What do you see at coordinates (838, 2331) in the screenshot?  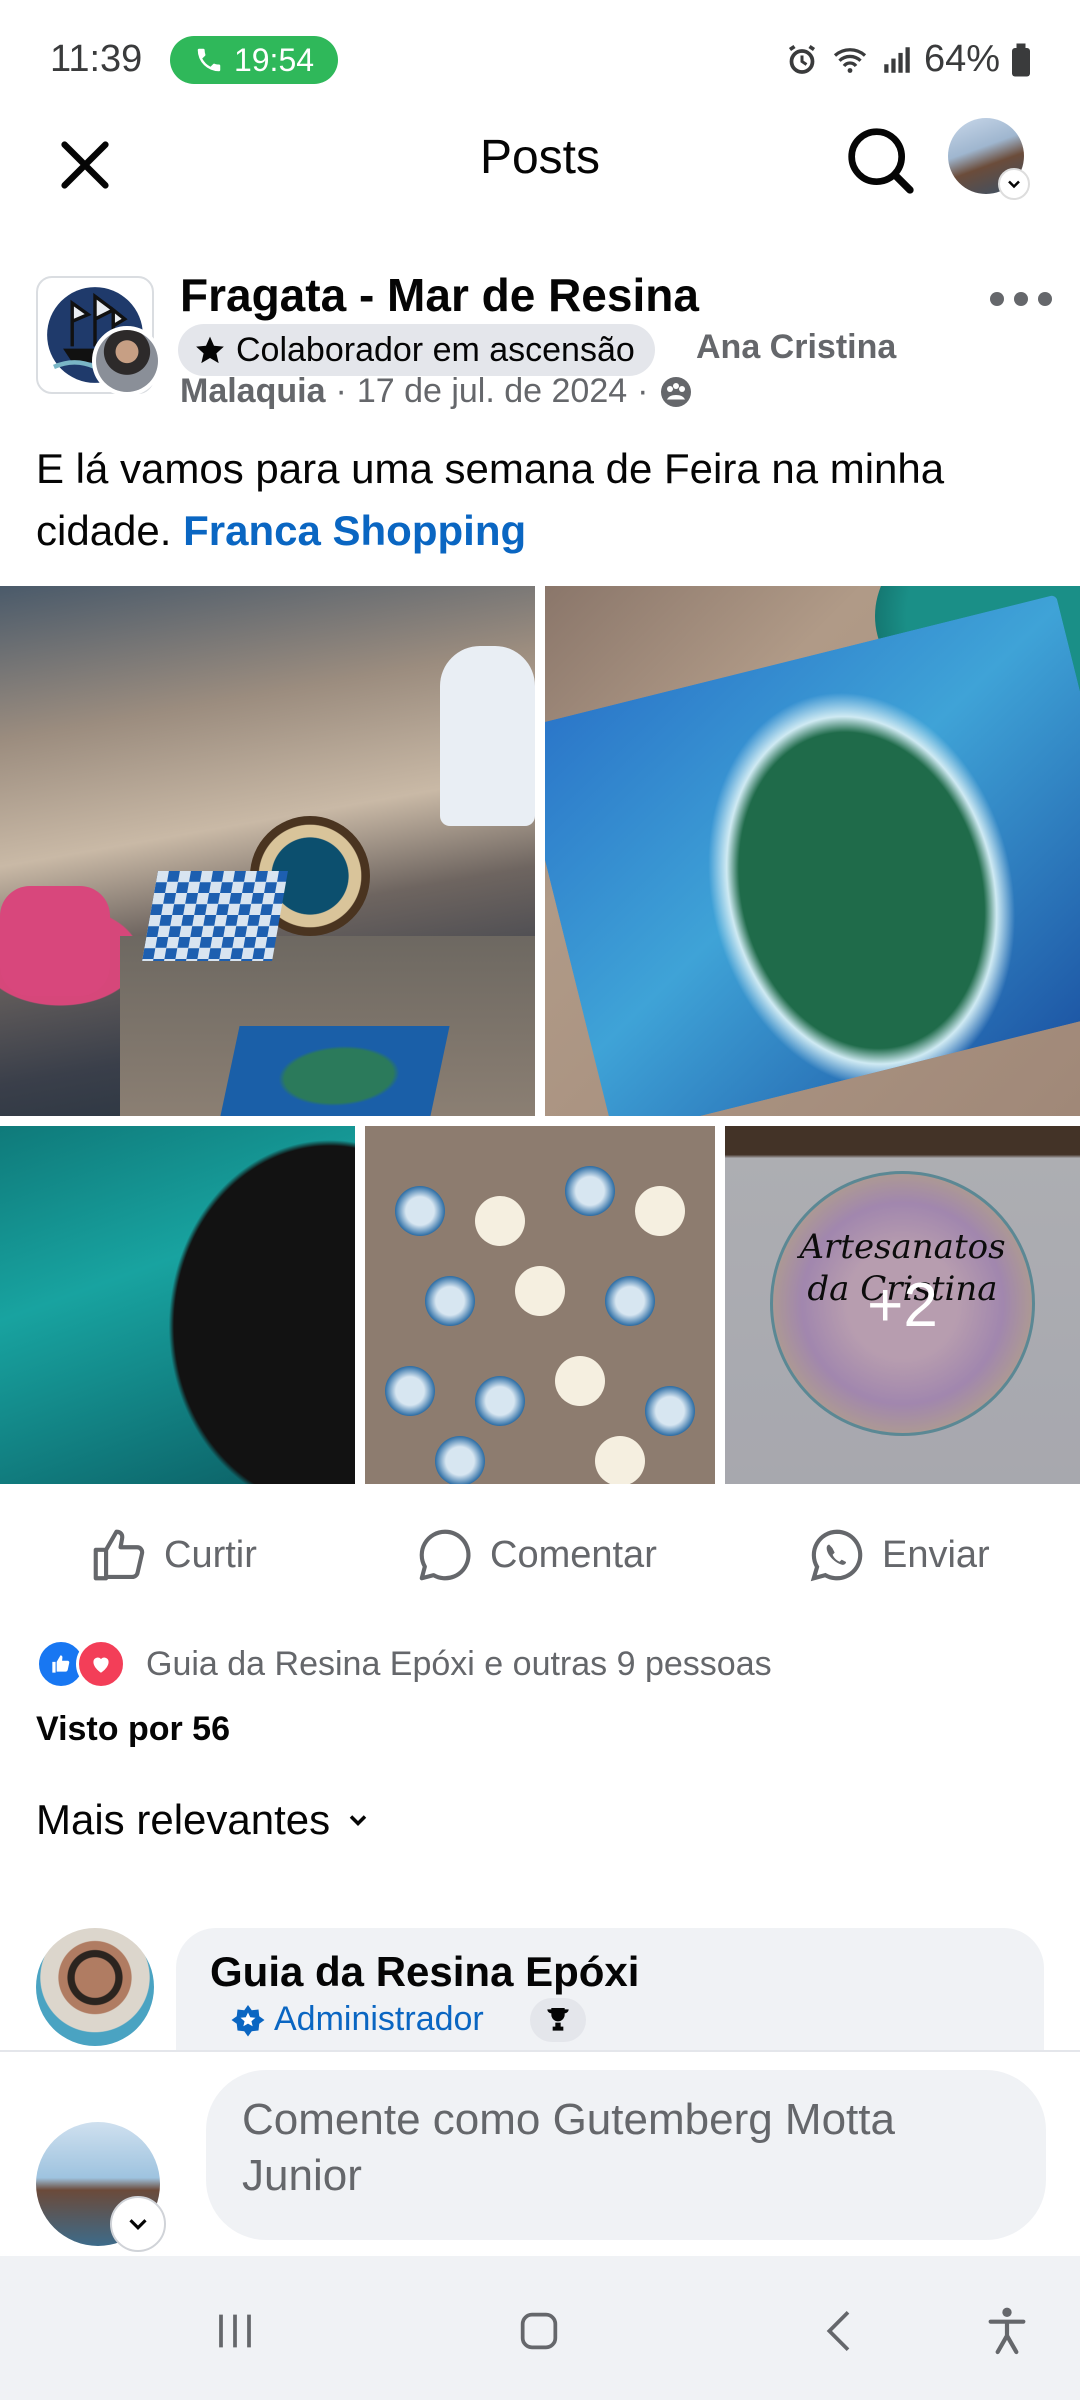 I see `back-icon` at bounding box center [838, 2331].